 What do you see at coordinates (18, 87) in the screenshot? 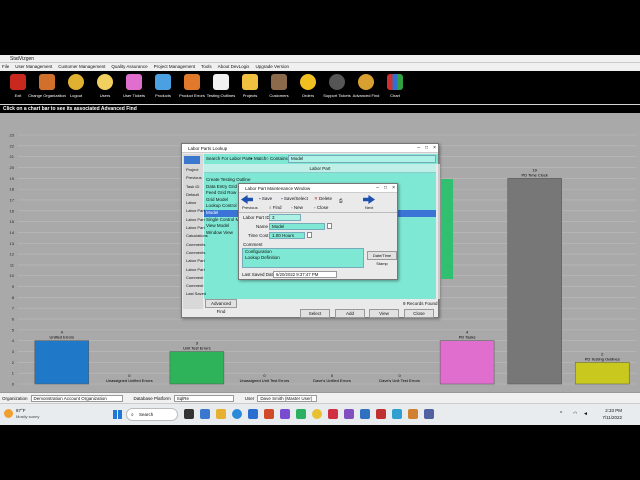
I see `toolbar-exit-button: Exit` at bounding box center [18, 87].